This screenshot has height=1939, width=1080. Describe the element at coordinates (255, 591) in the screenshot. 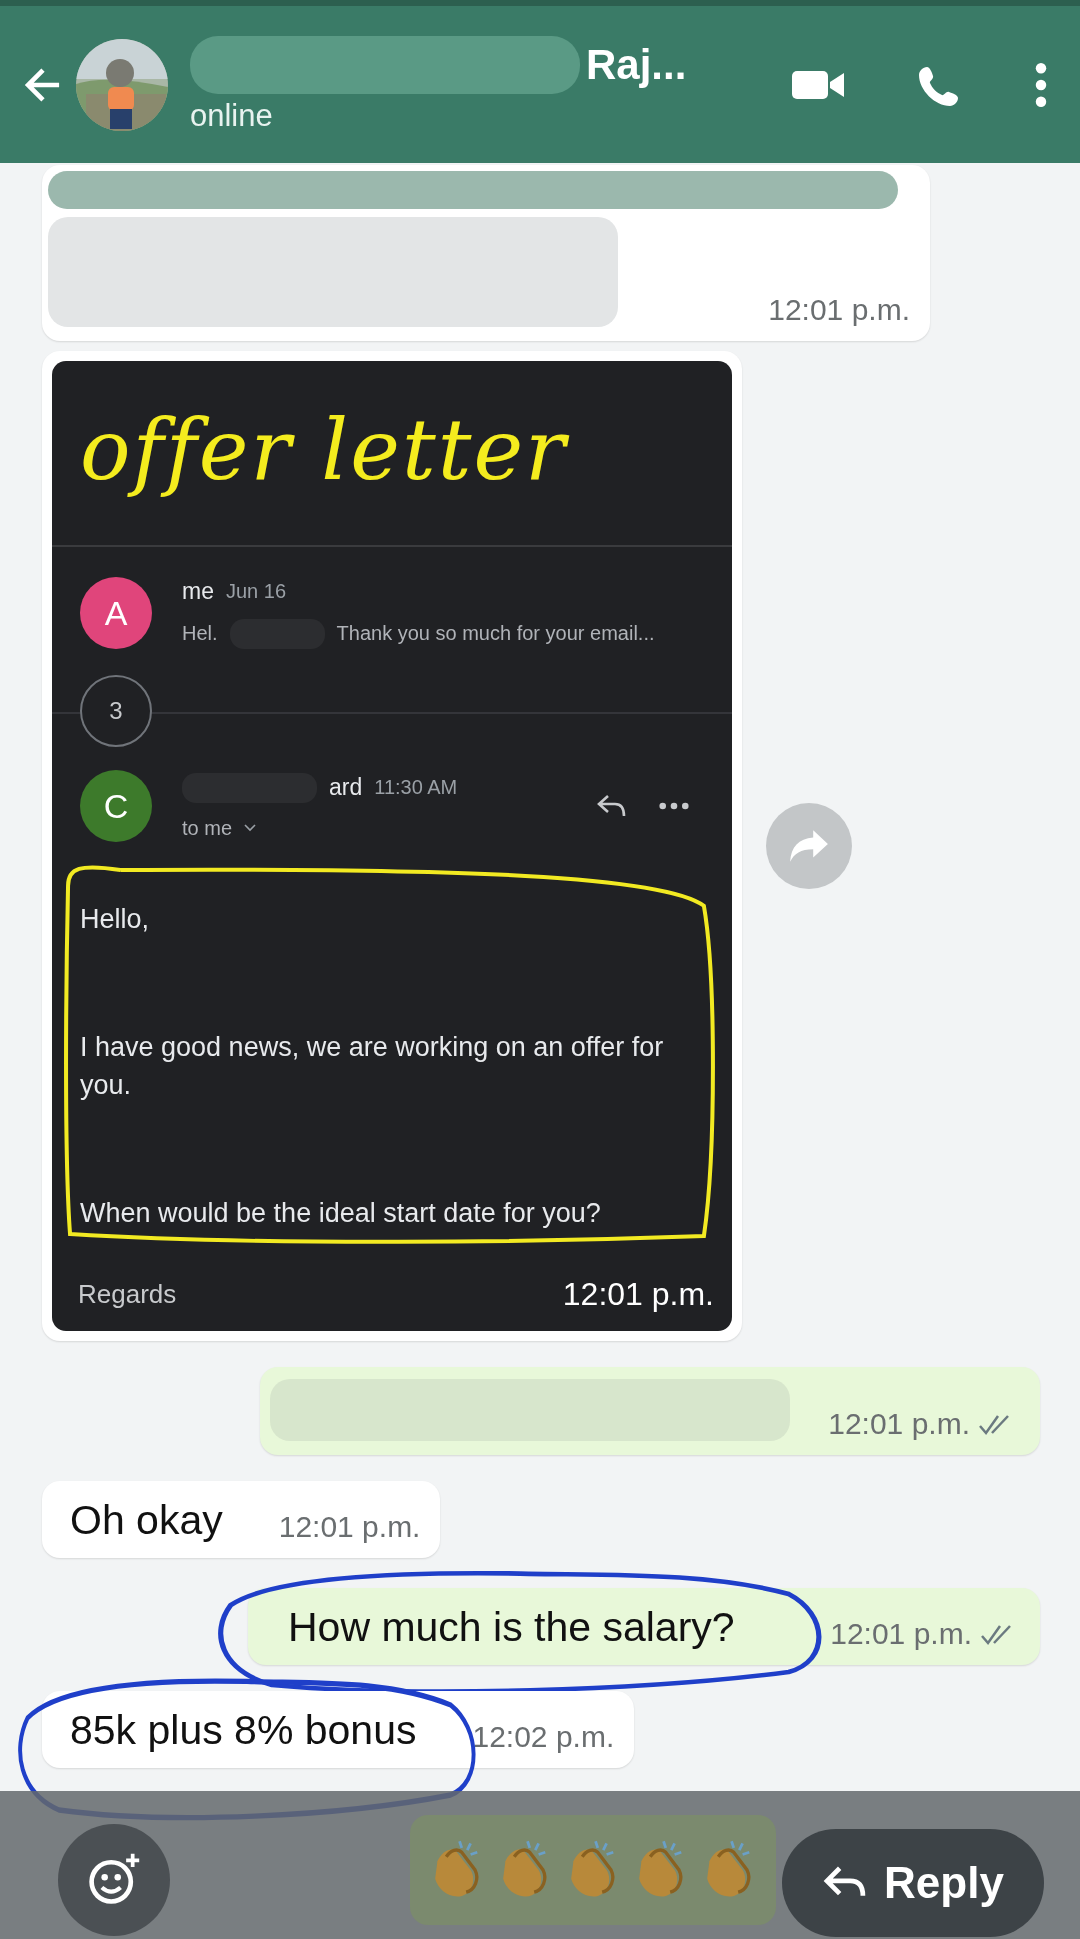

I see `email-date: Jun 16` at that location.